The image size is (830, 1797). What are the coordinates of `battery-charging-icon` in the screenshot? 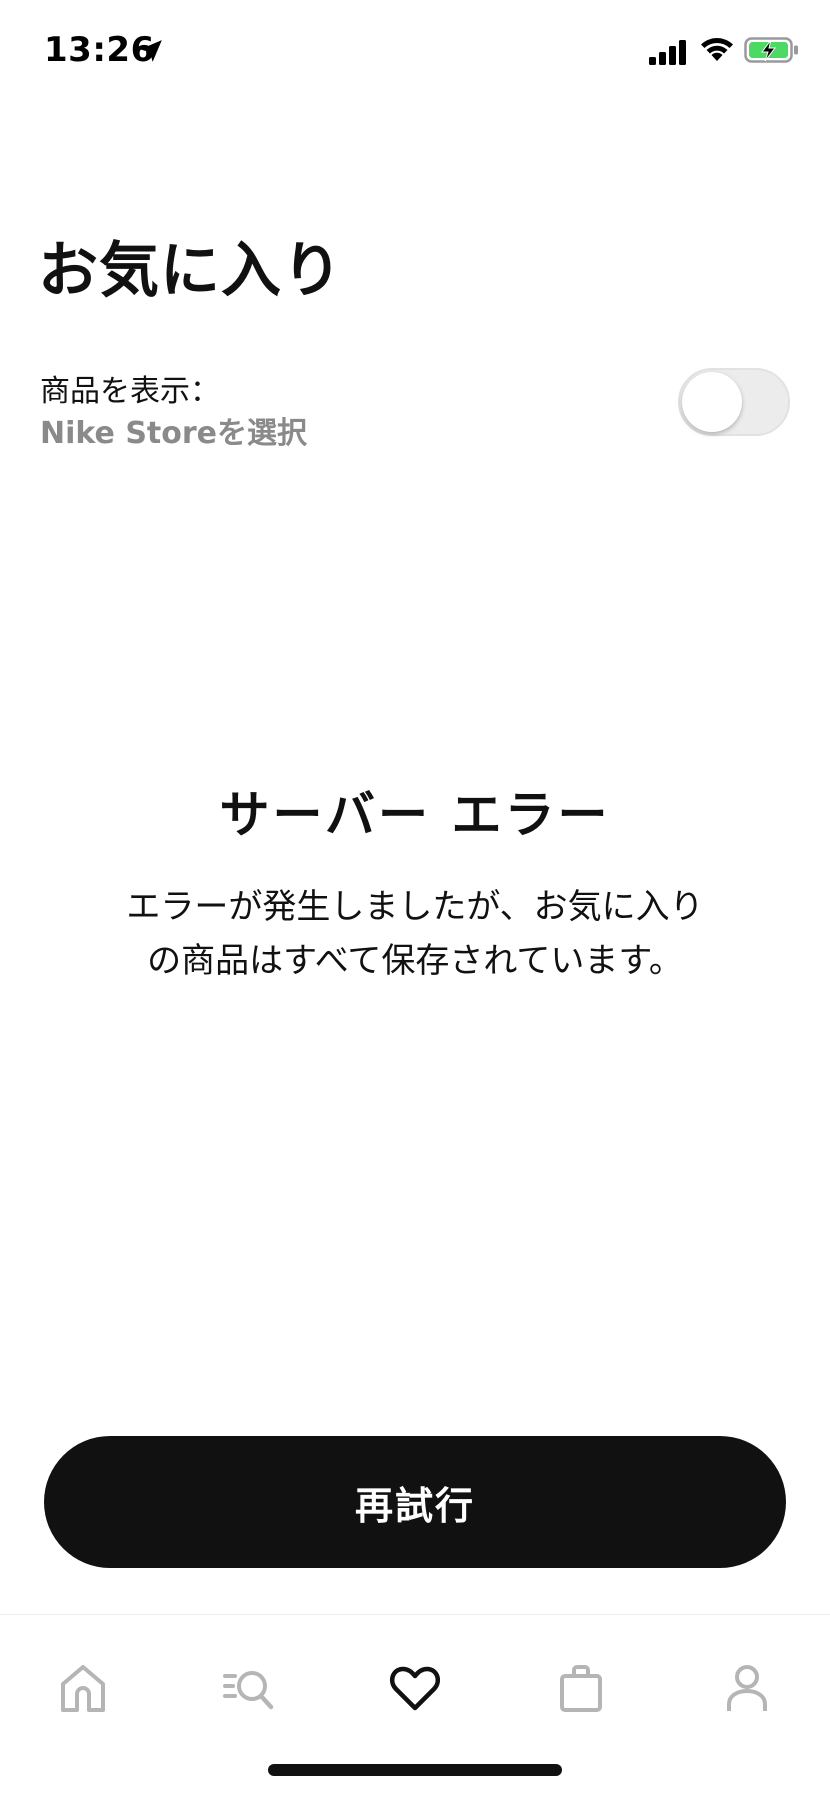 It's located at (771, 50).